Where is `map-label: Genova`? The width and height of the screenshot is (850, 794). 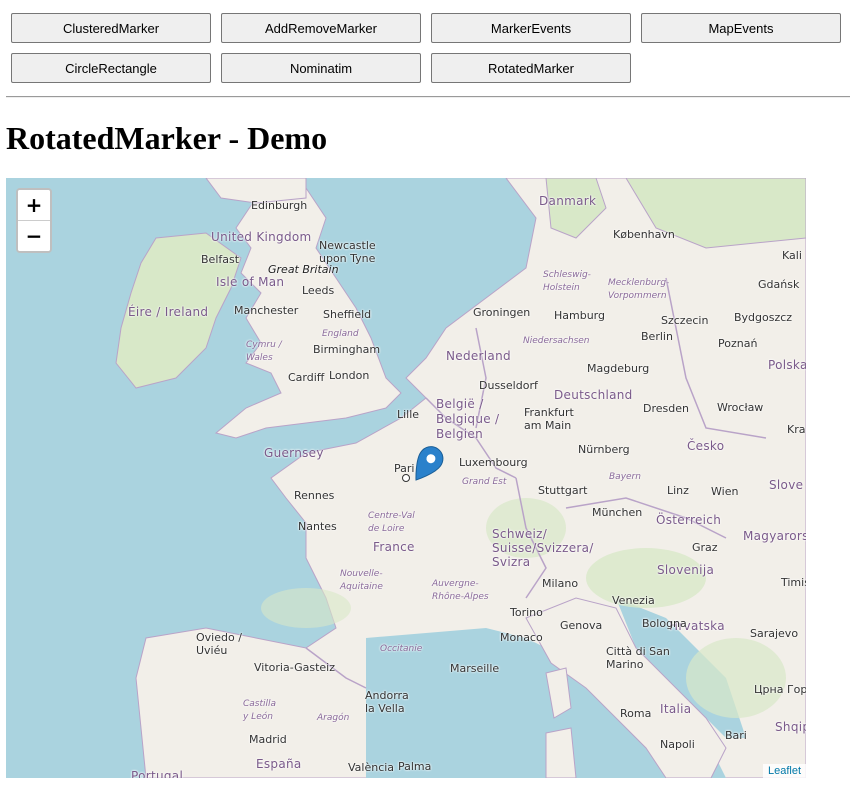
map-label: Genova is located at coordinates (581, 625).